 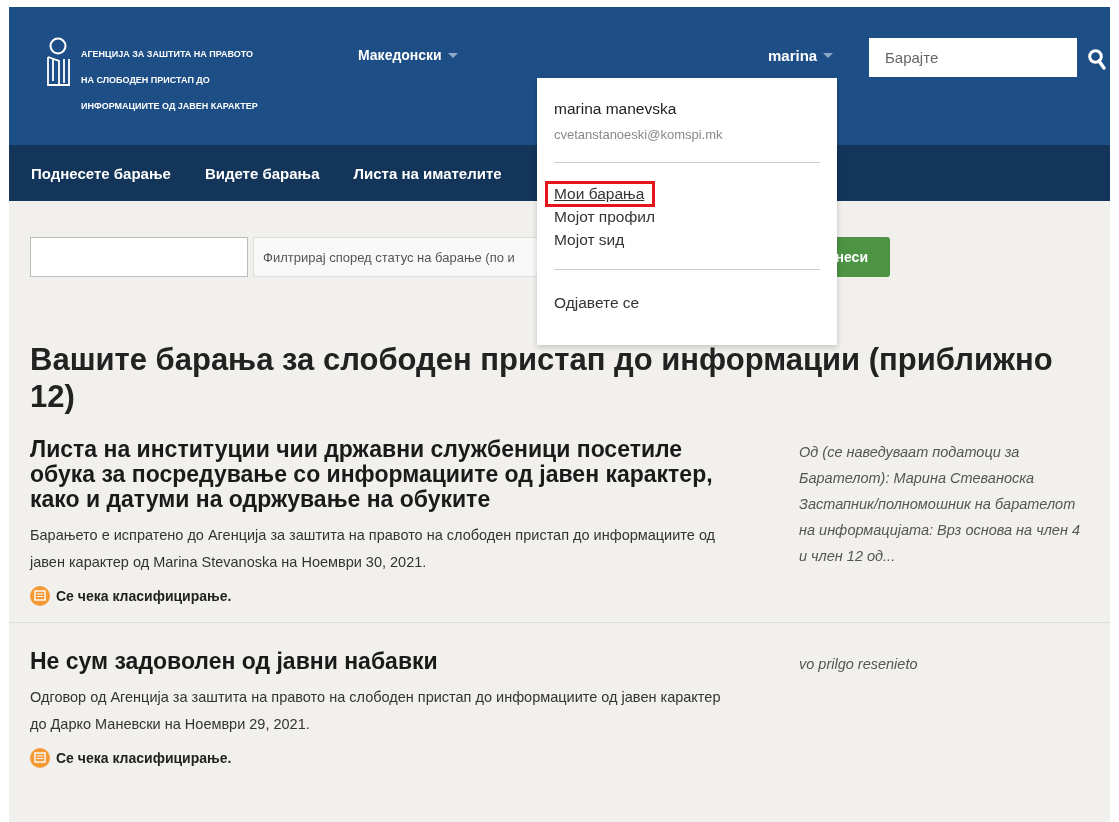 I want to click on person-book-logo-icon, so click(x=58, y=62).